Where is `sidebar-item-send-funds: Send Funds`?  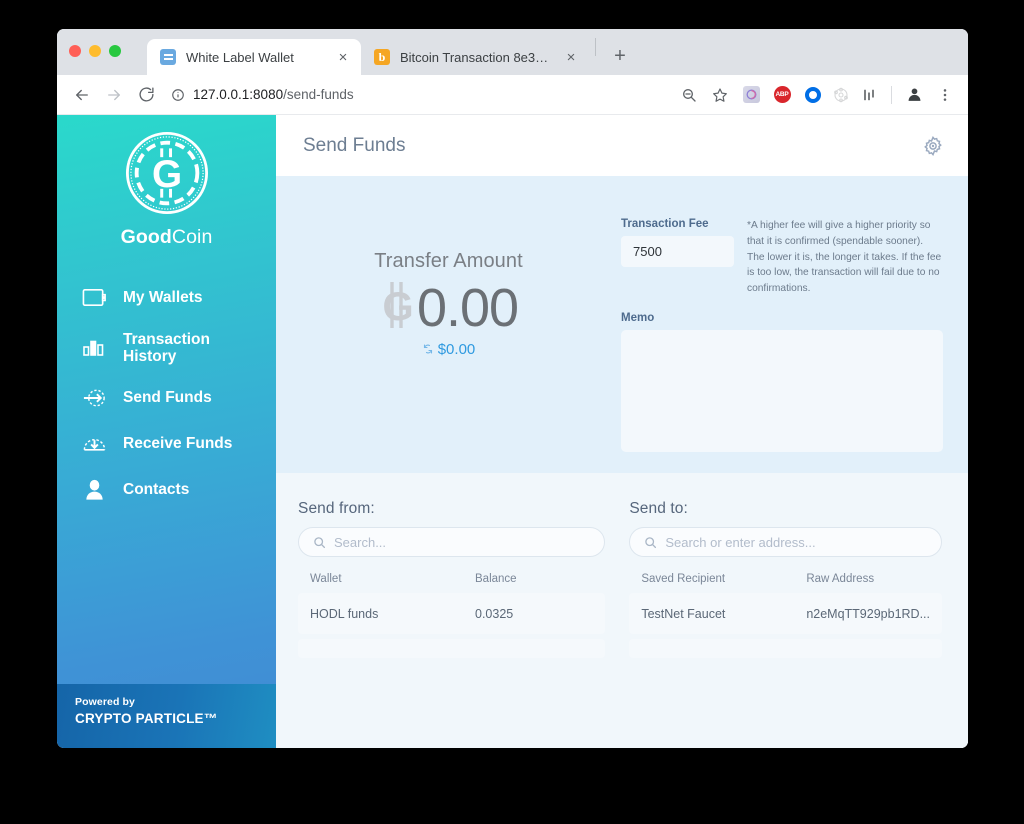
sidebar-item-send-funds: Send Funds is located at coordinates (166, 398).